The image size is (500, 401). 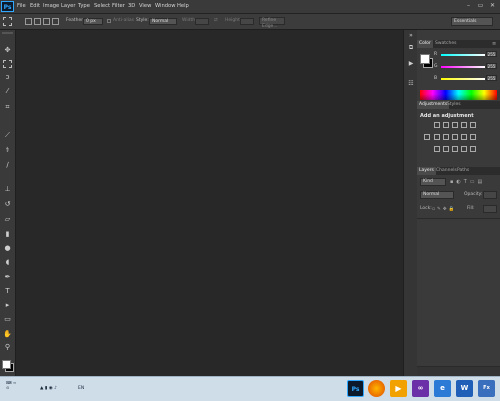 I want to click on workspace-switcher: Essentials, so click(x=472, y=21).